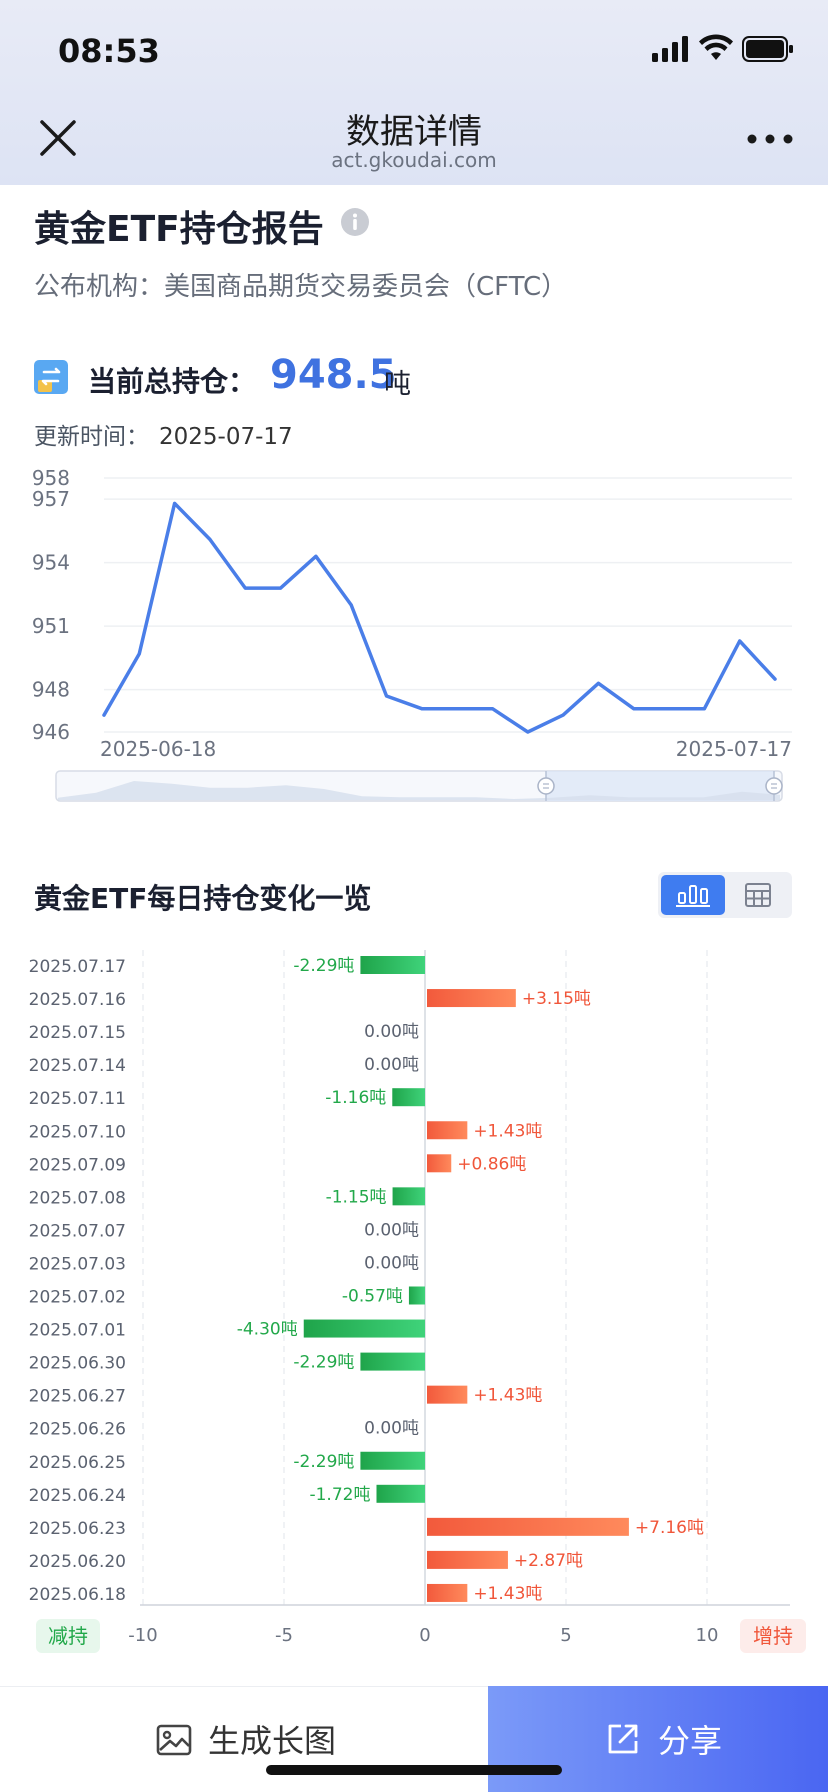  I want to click on daily-change-title: 黄金ETF每日持仓变化一览, so click(203, 898).